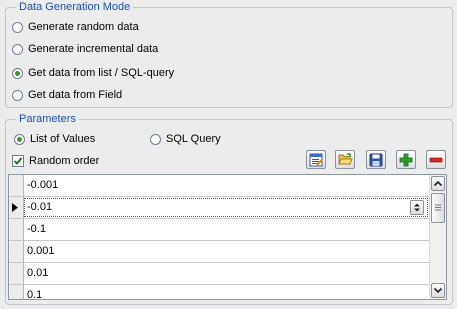 The height and width of the screenshot is (309, 457). What do you see at coordinates (37, 273) in the screenshot?
I see `value-cell: 0.01` at bounding box center [37, 273].